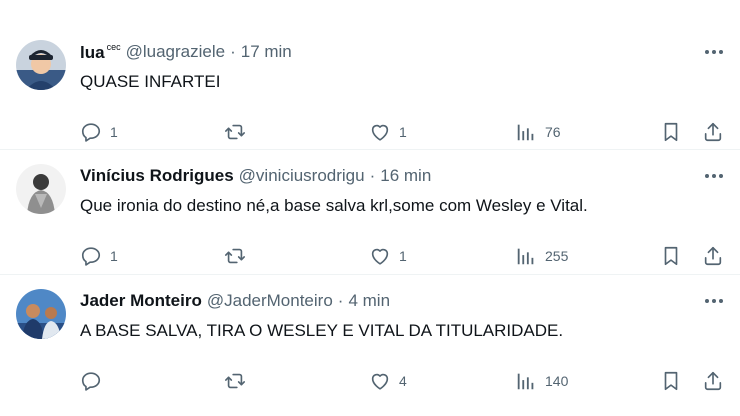  What do you see at coordinates (175, 52) in the screenshot?
I see `author-handle: @luagraziele` at bounding box center [175, 52].